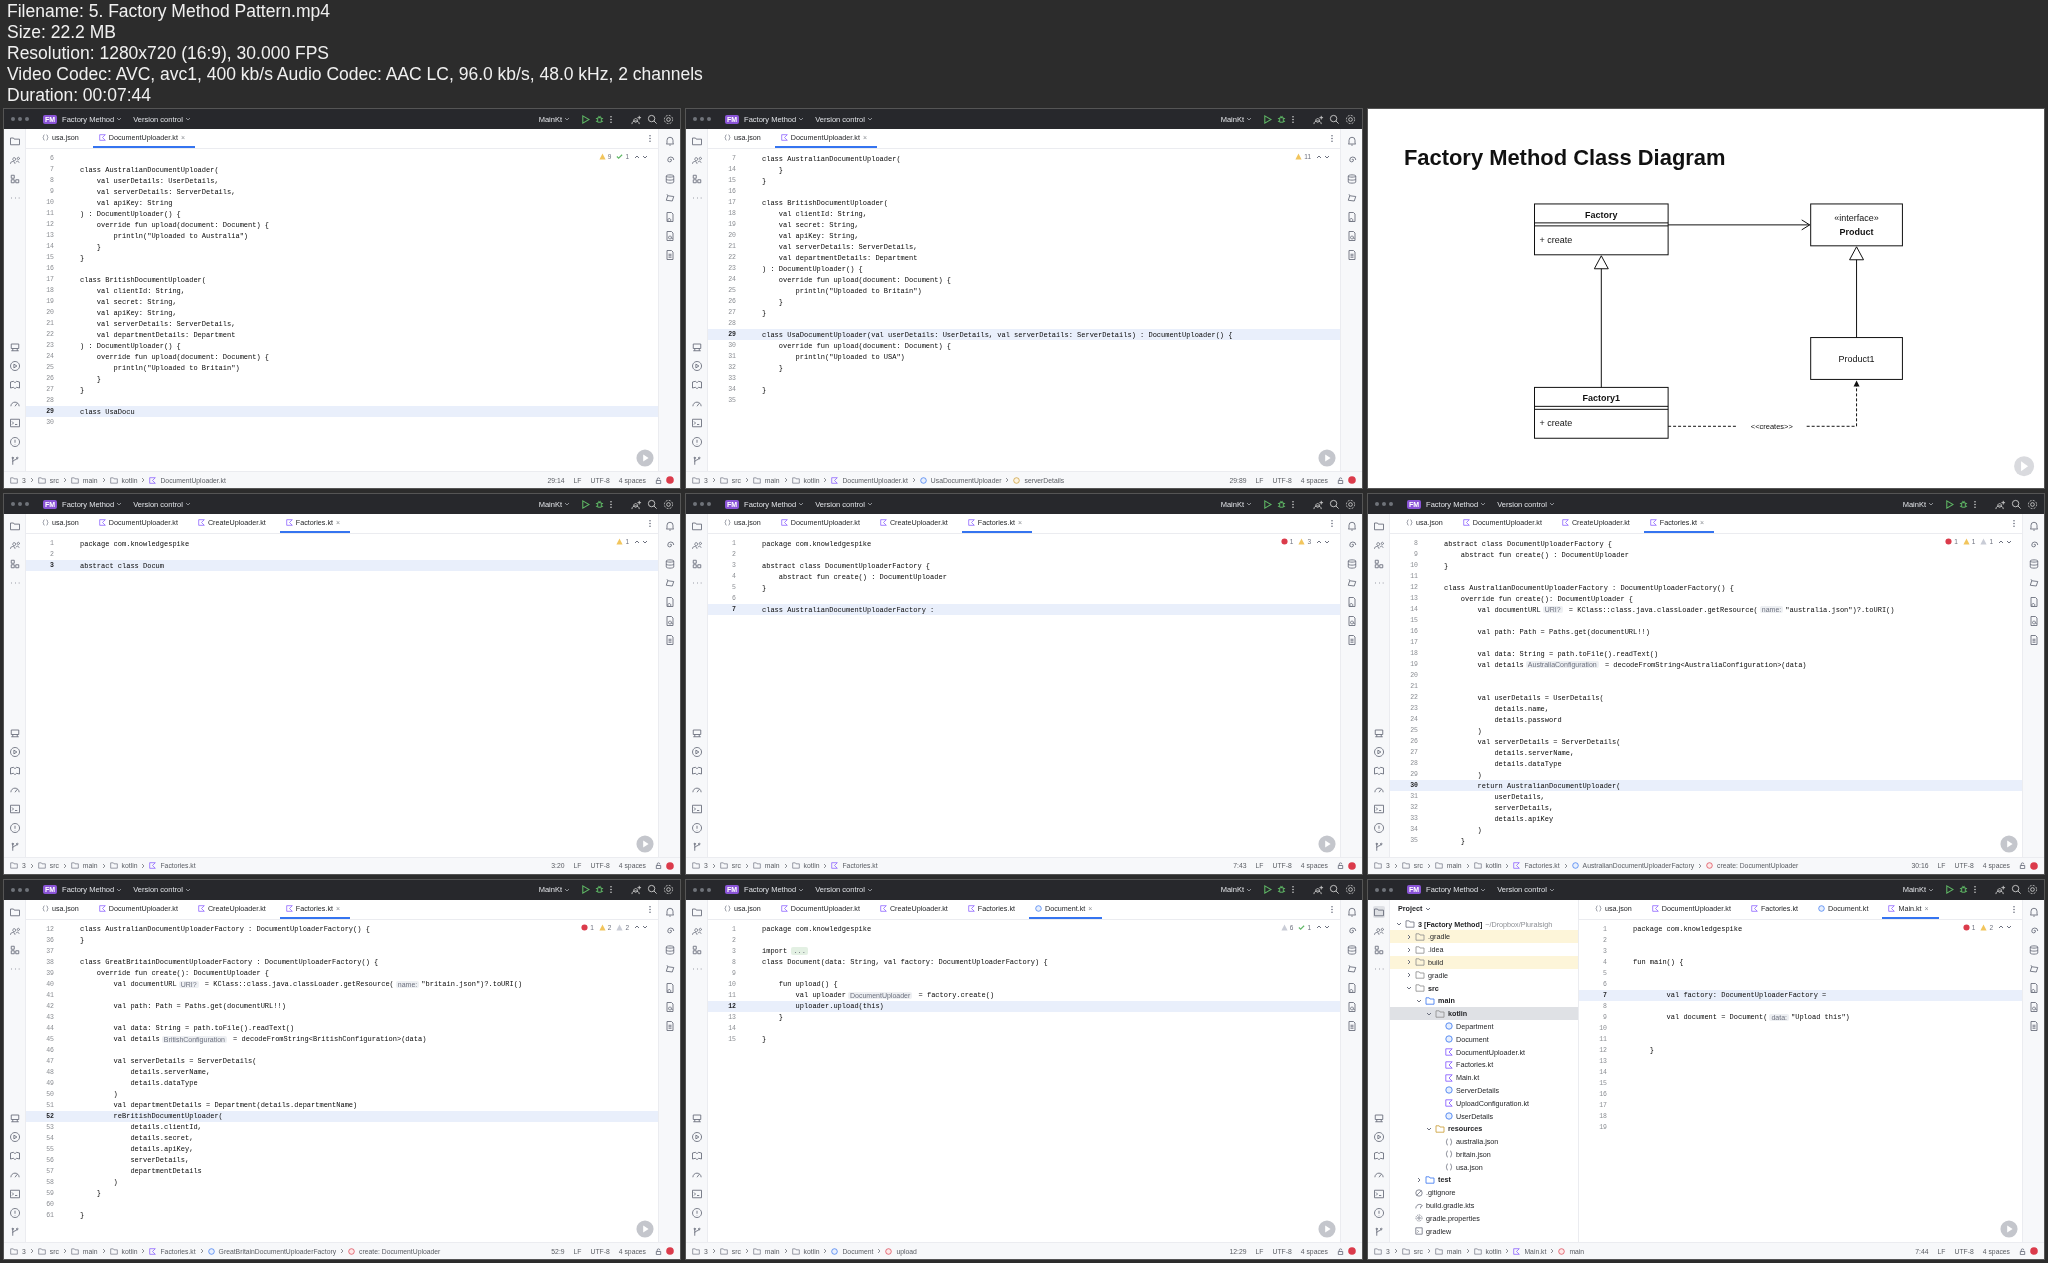 The height and width of the screenshot is (1263, 2048). I want to click on error-icon, so click(1352, 1251).